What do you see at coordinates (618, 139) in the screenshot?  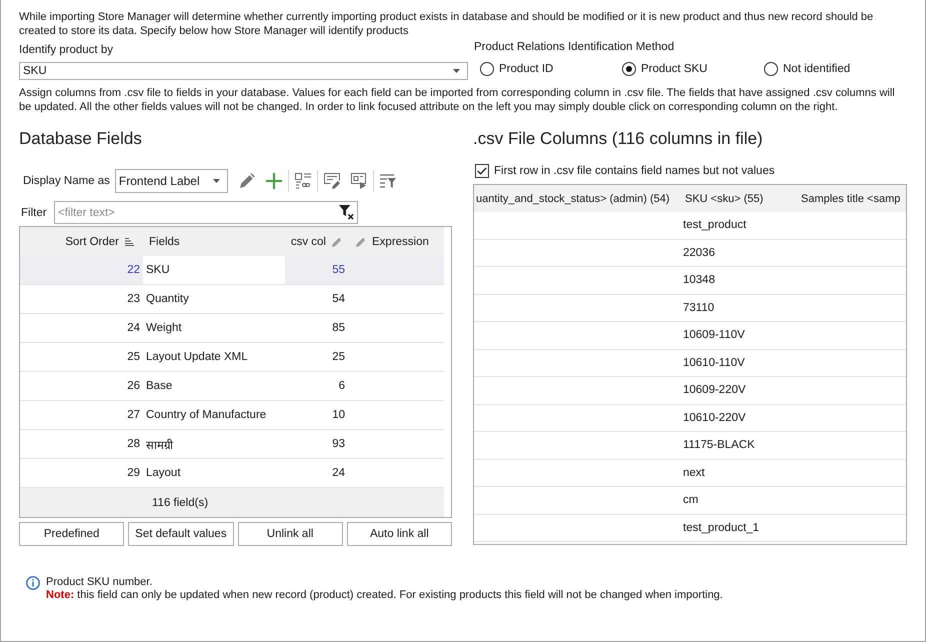 I see `csv-columns-title: .csv File Columns (116 columns in file)` at bounding box center [618, 139].